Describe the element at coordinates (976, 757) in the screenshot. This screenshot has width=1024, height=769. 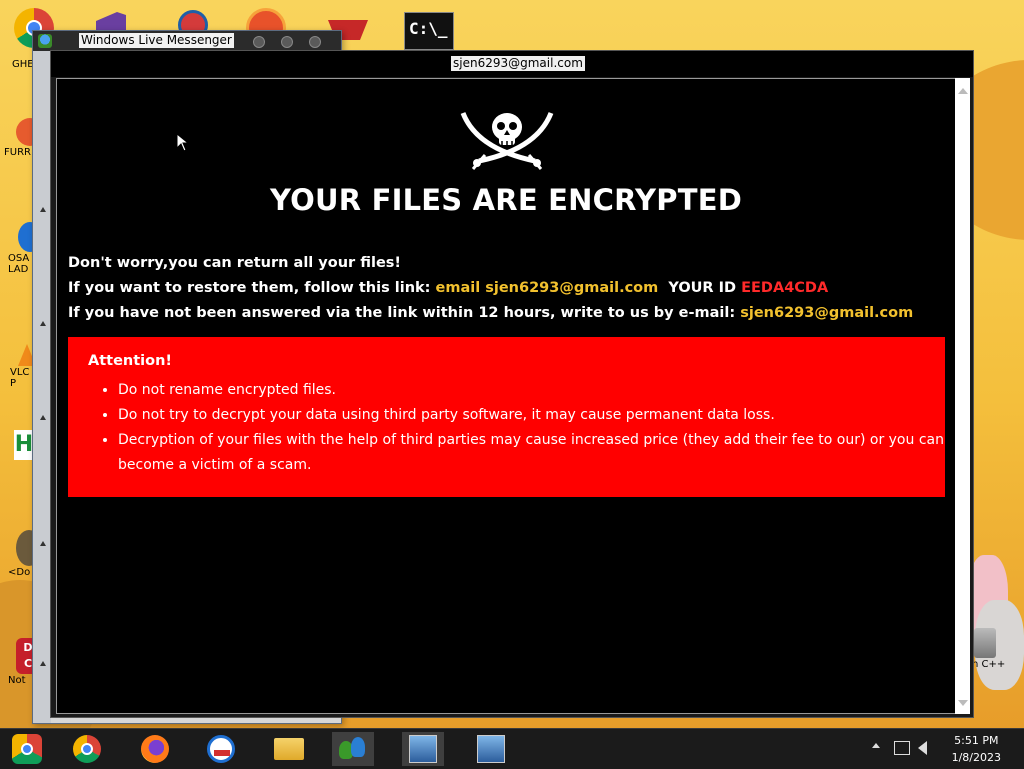
I see `clock-date: 1/8/2023` at that location.